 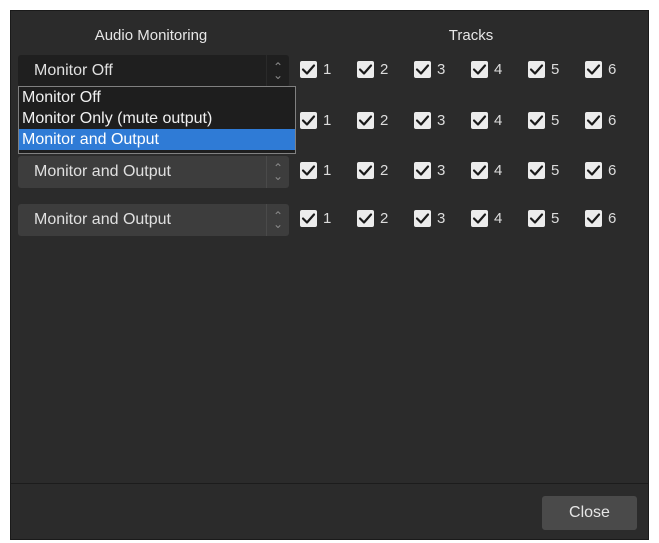 I want to click on monitoring-select: Monitor Off ⌃ ⌄, so click(x=153, y=71).